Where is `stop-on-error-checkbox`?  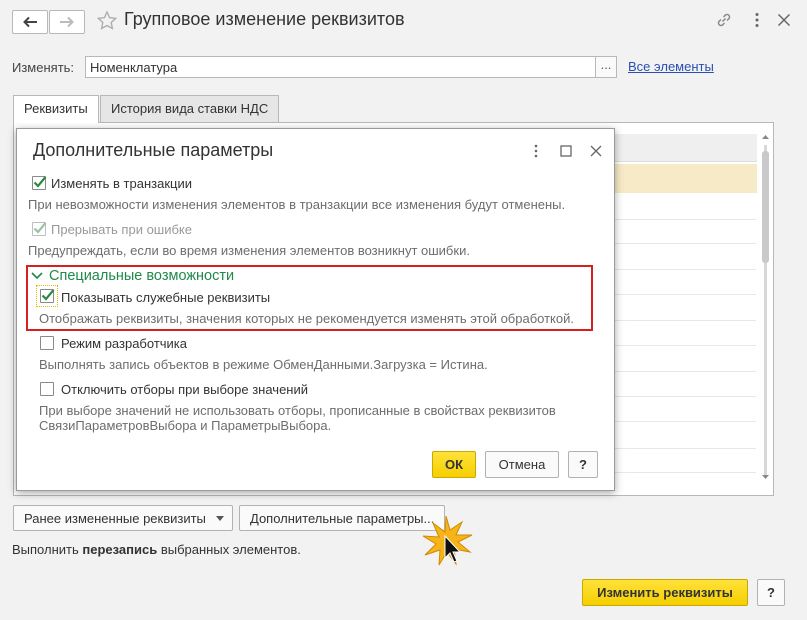 stop-on-error-checkbox is located at coordinates (39, 229).